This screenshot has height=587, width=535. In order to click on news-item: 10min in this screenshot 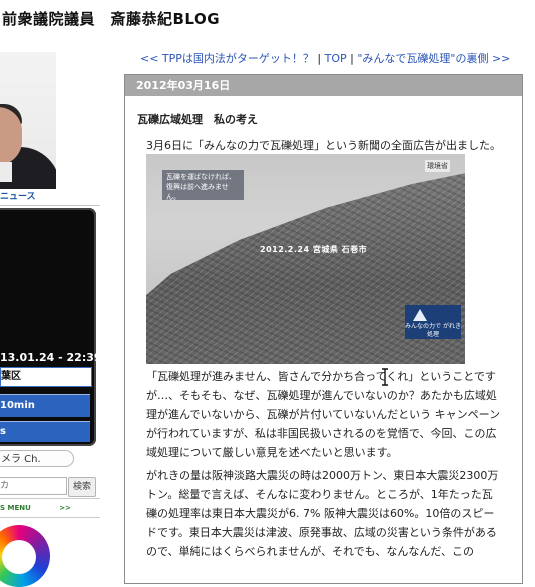, I will do `click(45, 405)`.